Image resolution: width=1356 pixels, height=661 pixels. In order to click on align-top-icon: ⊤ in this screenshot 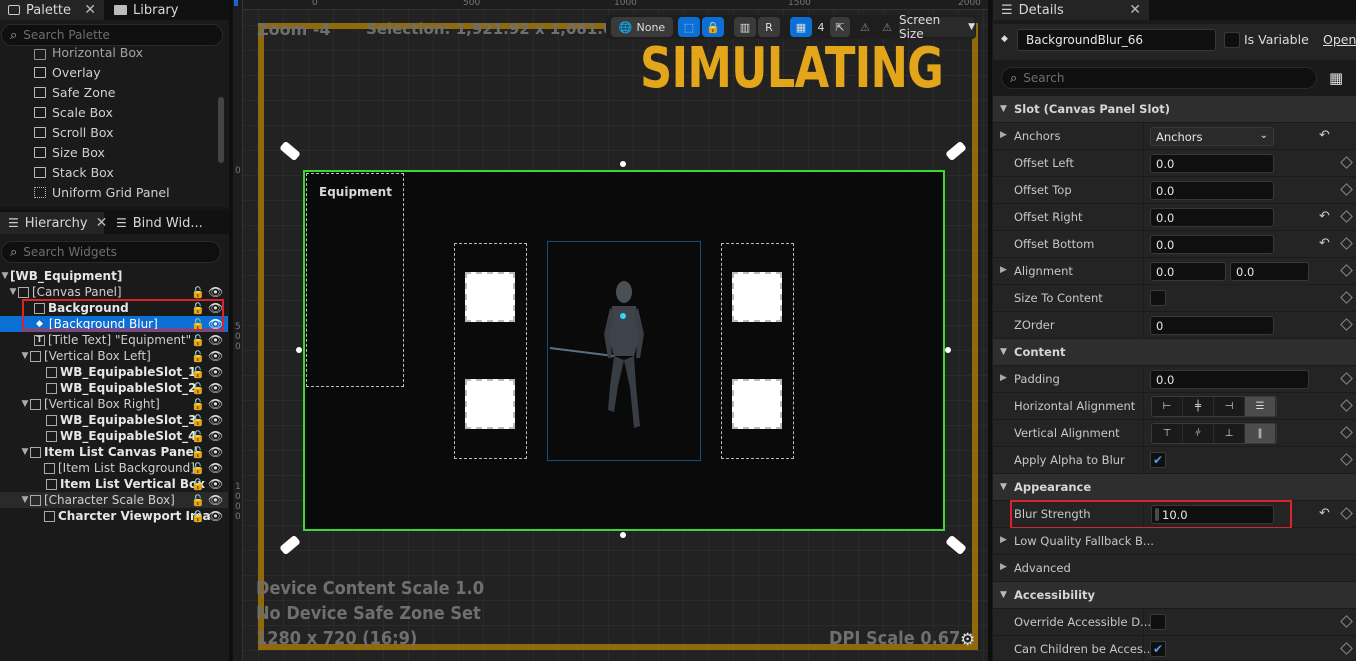, I will do `click(1167, 433)`.